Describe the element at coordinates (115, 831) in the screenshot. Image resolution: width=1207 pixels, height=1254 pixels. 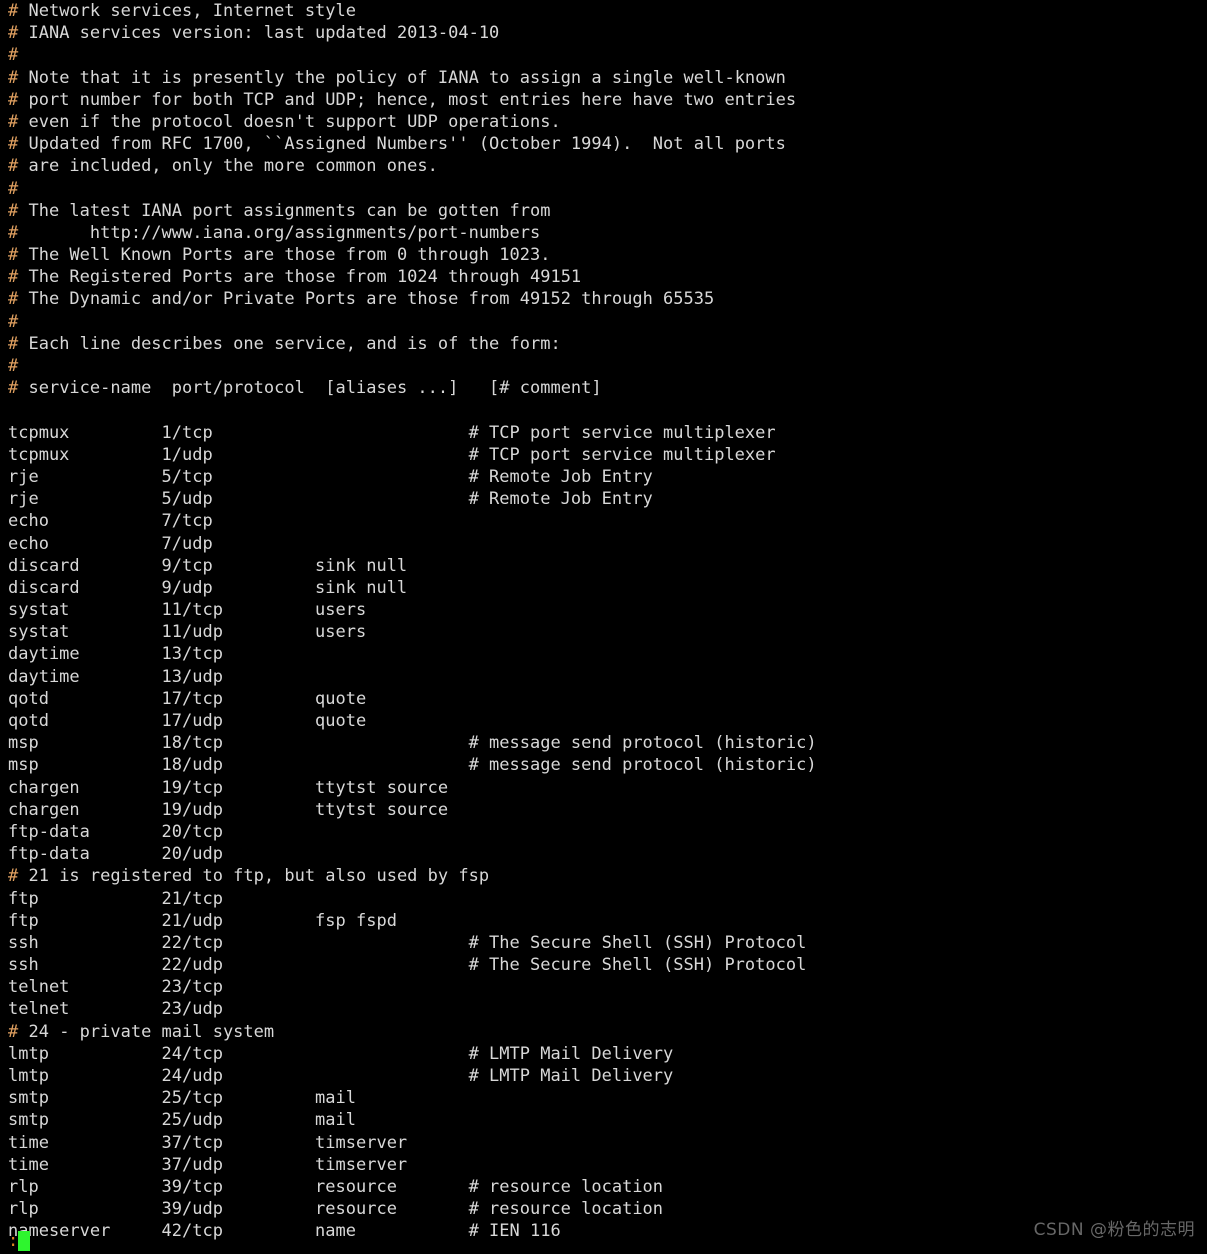
I see `service-entry-line: ftp-data 20/tcp` at that location.